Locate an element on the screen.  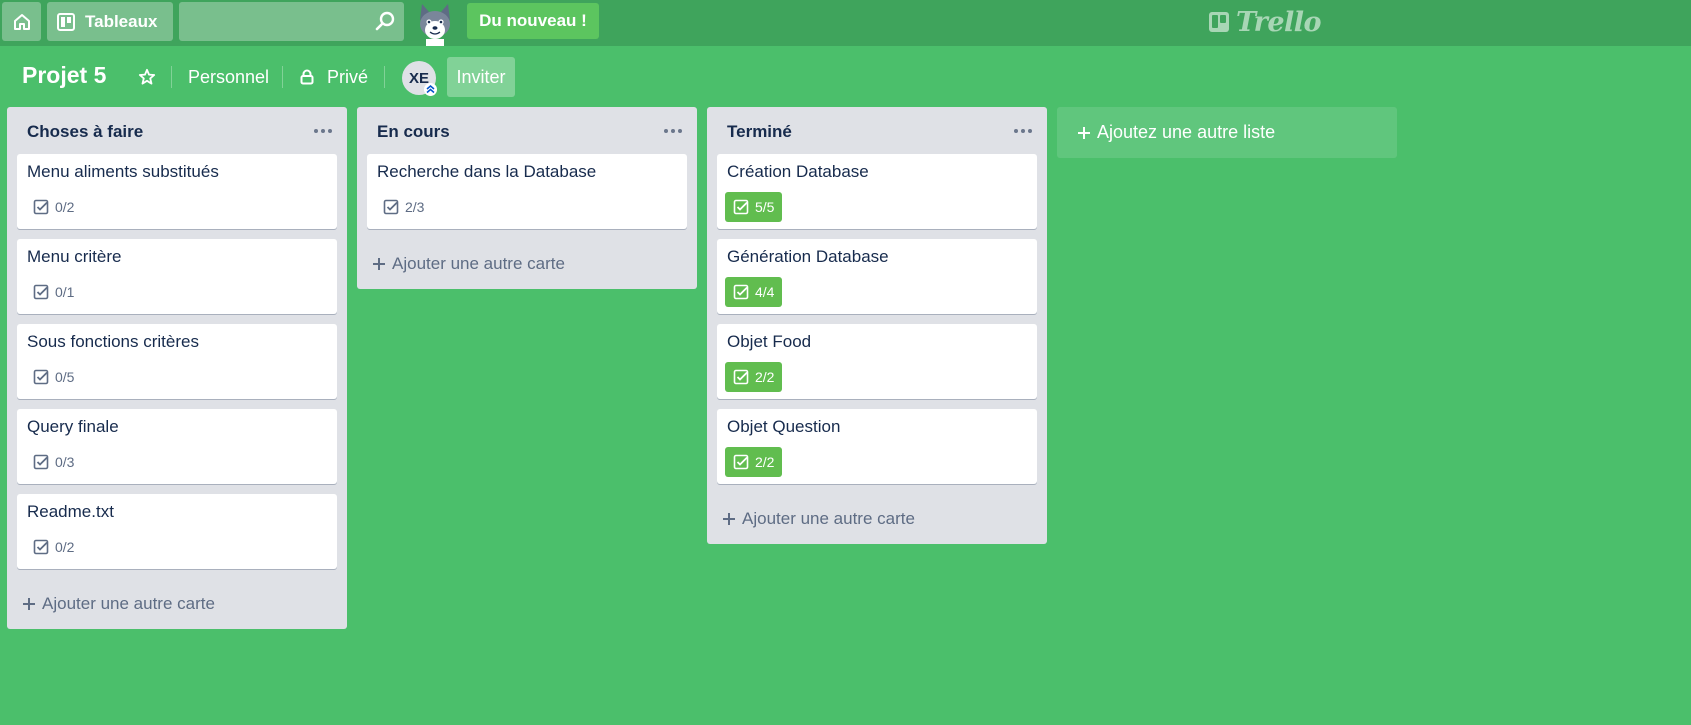
home-icon is located at coordinates (21, 21).